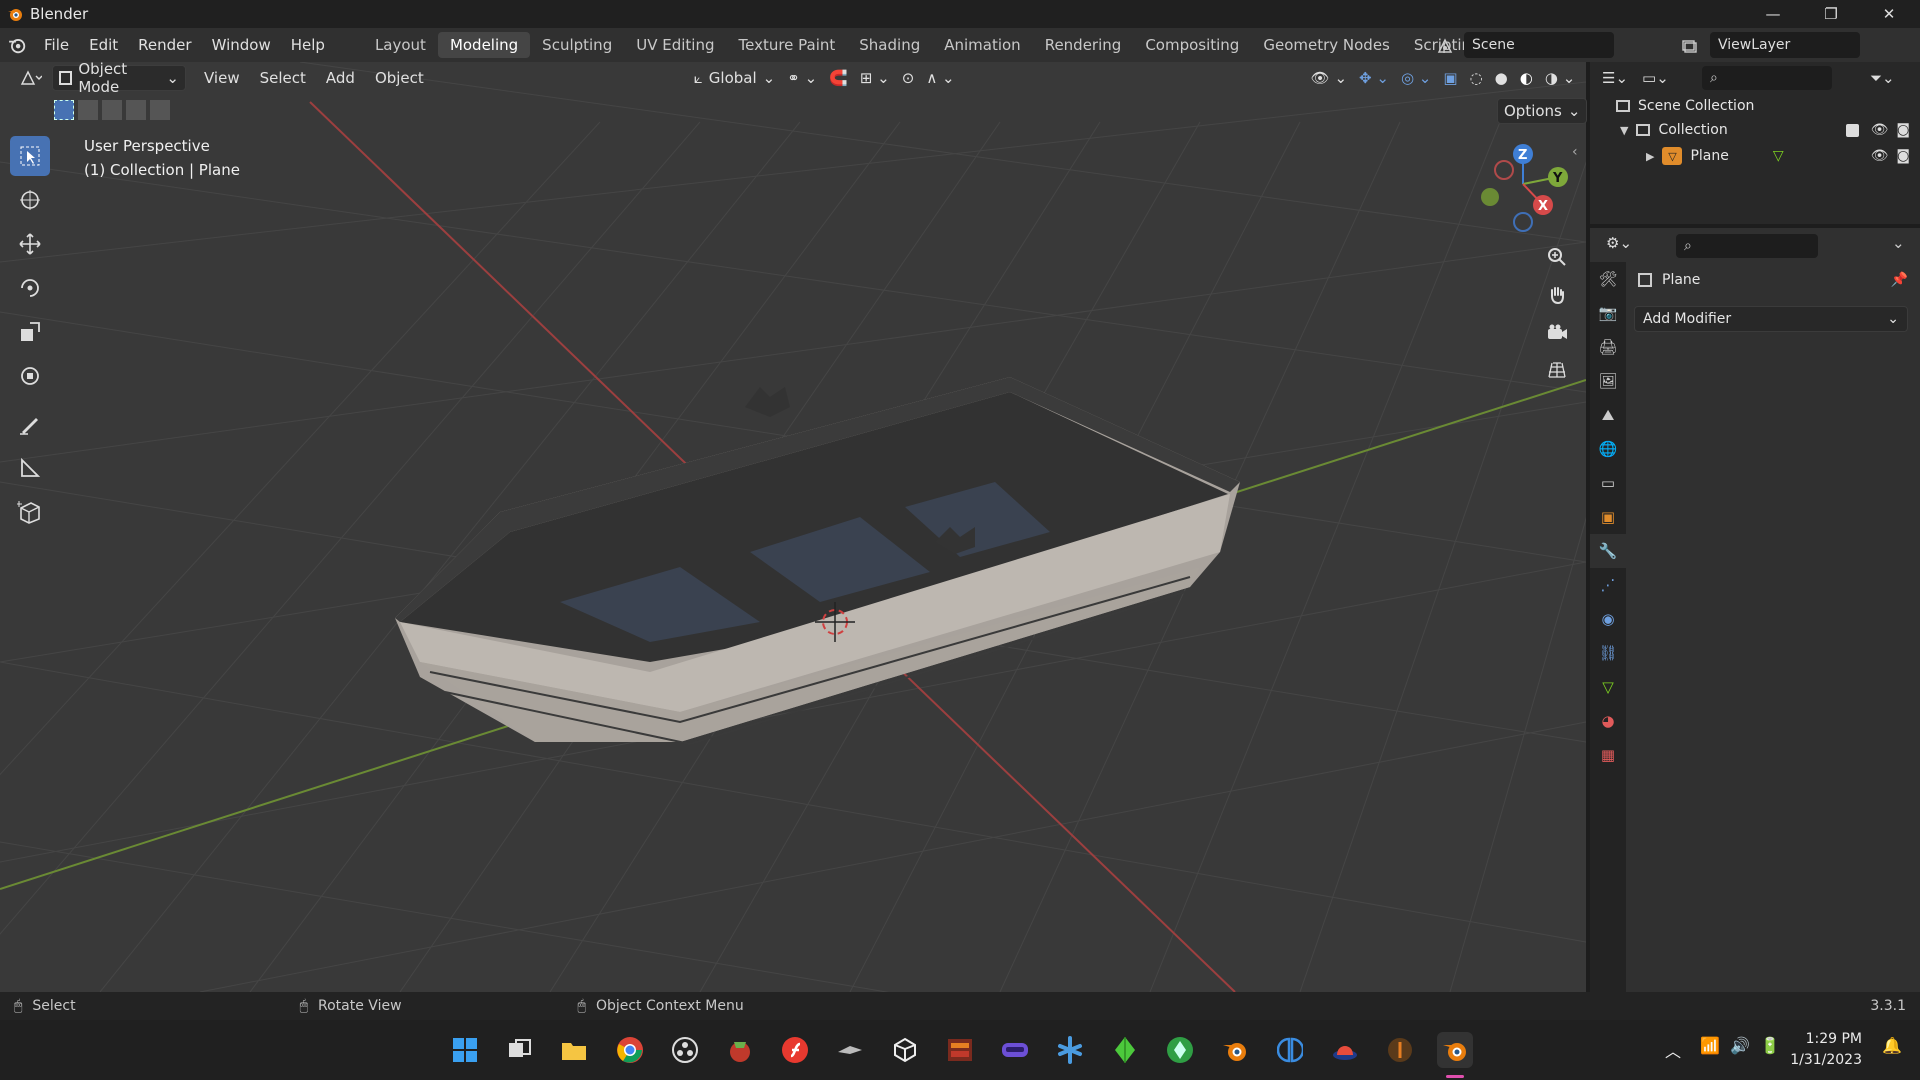 The height and width of the screenshot is (1080, 1920). Describe the element at coordinates (1557, 333) in the screenshot. I see `camera-view-icon` at that location.